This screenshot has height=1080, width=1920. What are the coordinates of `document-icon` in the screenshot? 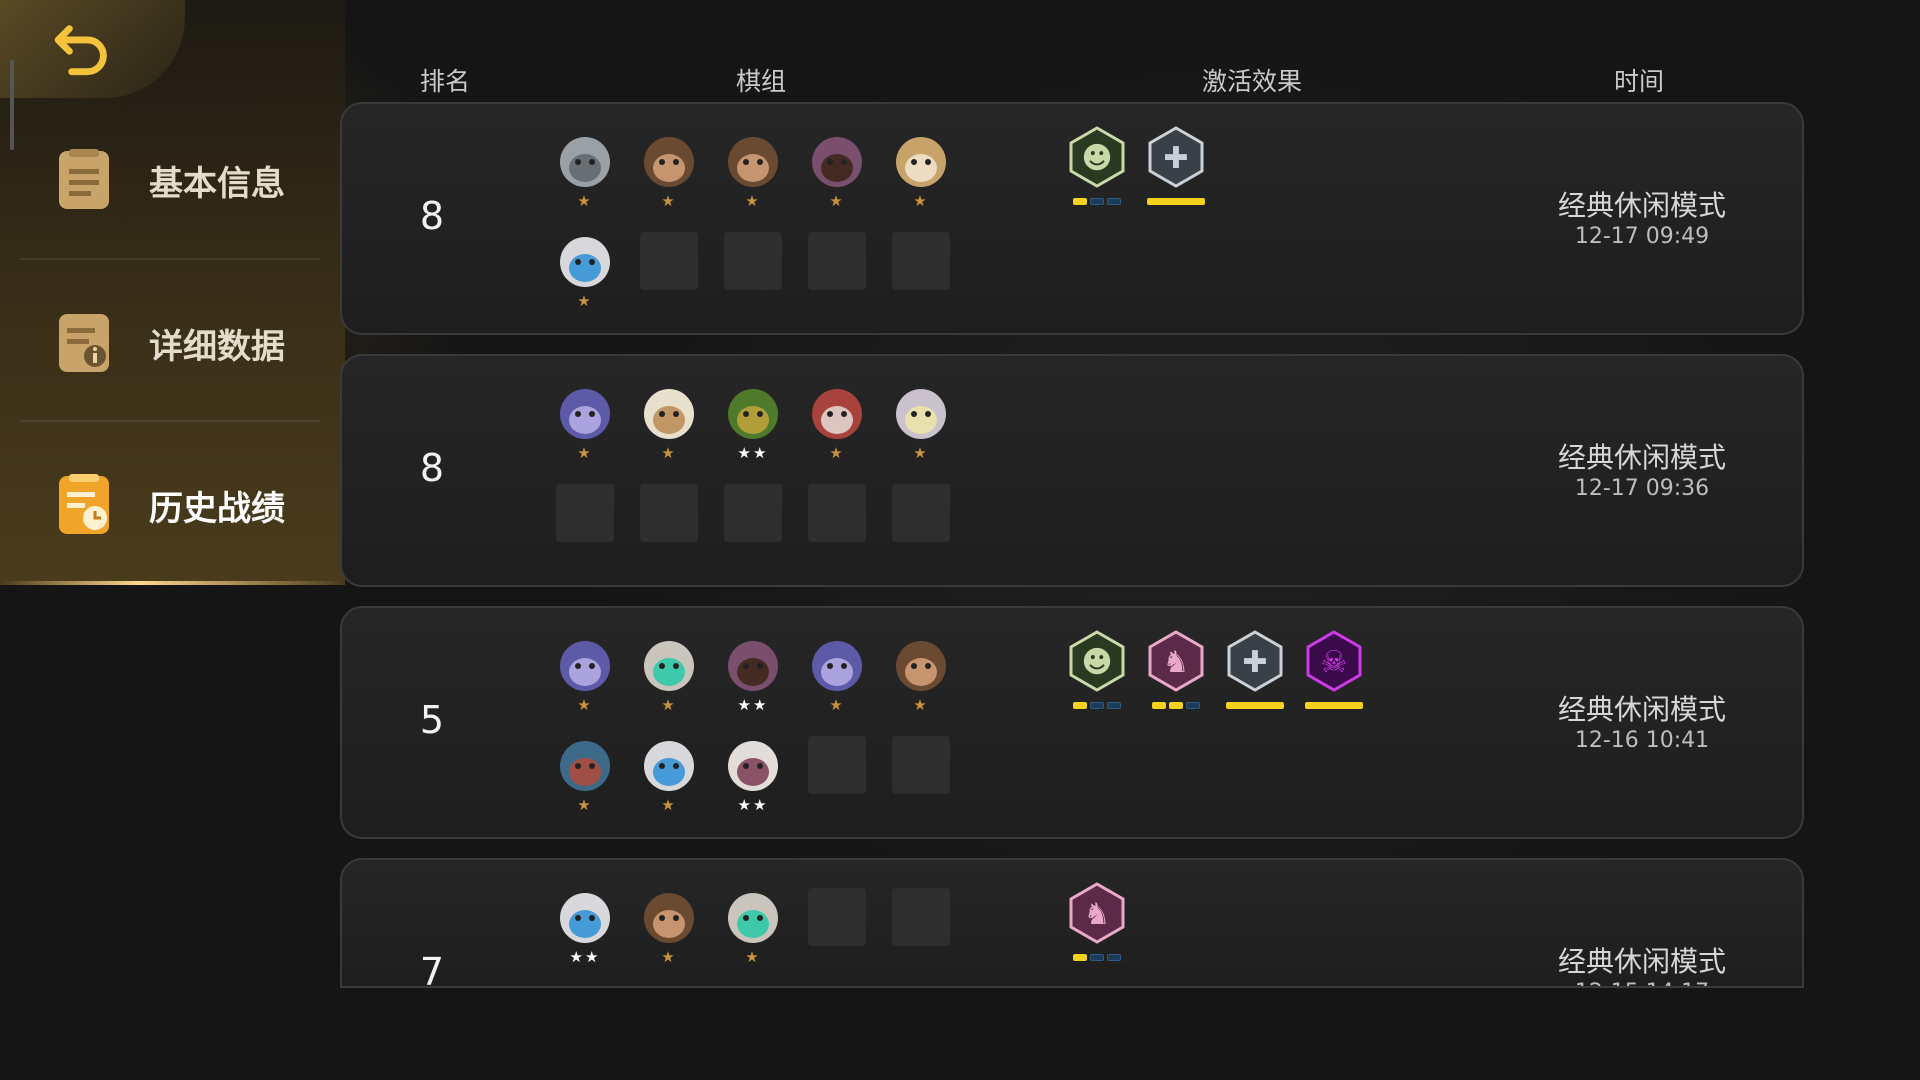 It's located at (84, 179).